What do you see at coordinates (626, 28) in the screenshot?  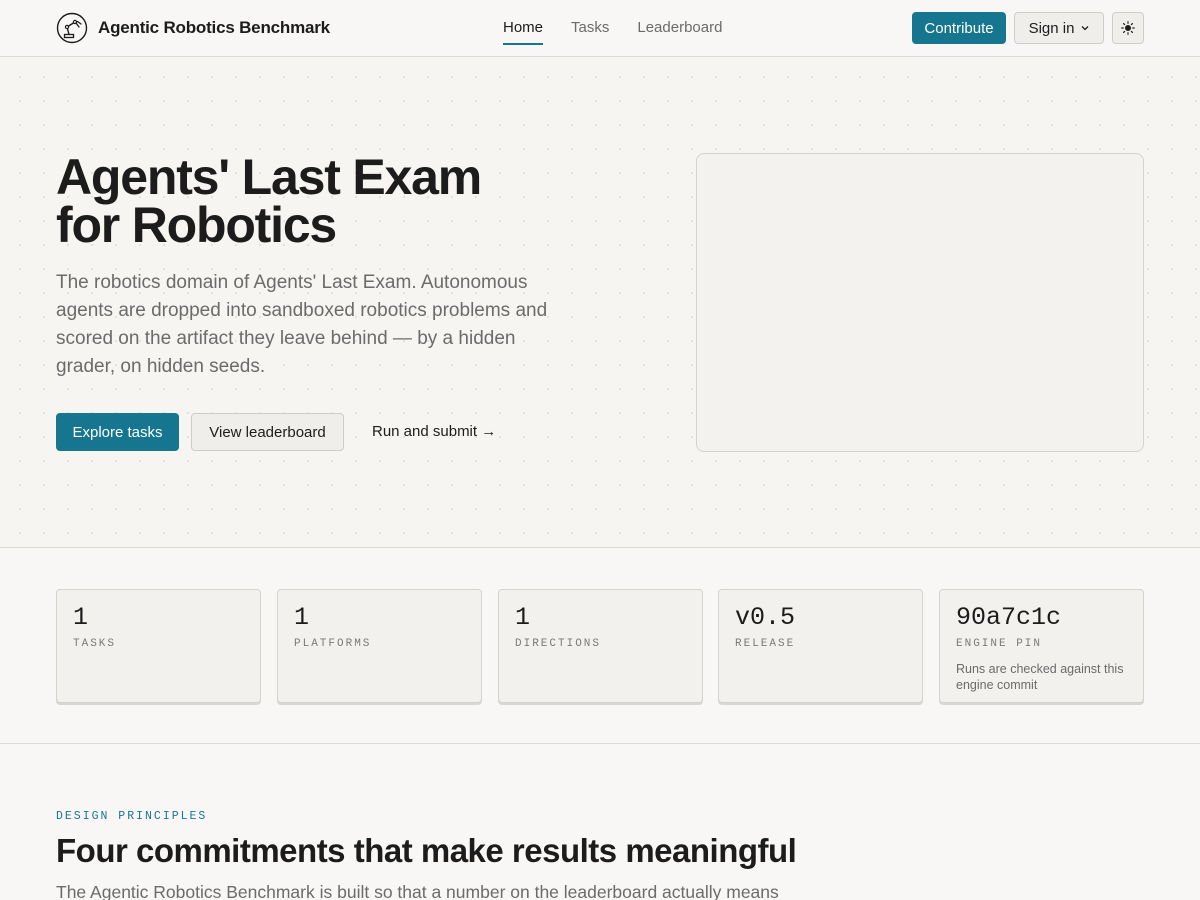 I see `main-nav: Home Tasks Leaderboard` at bounding box center [626, 28].